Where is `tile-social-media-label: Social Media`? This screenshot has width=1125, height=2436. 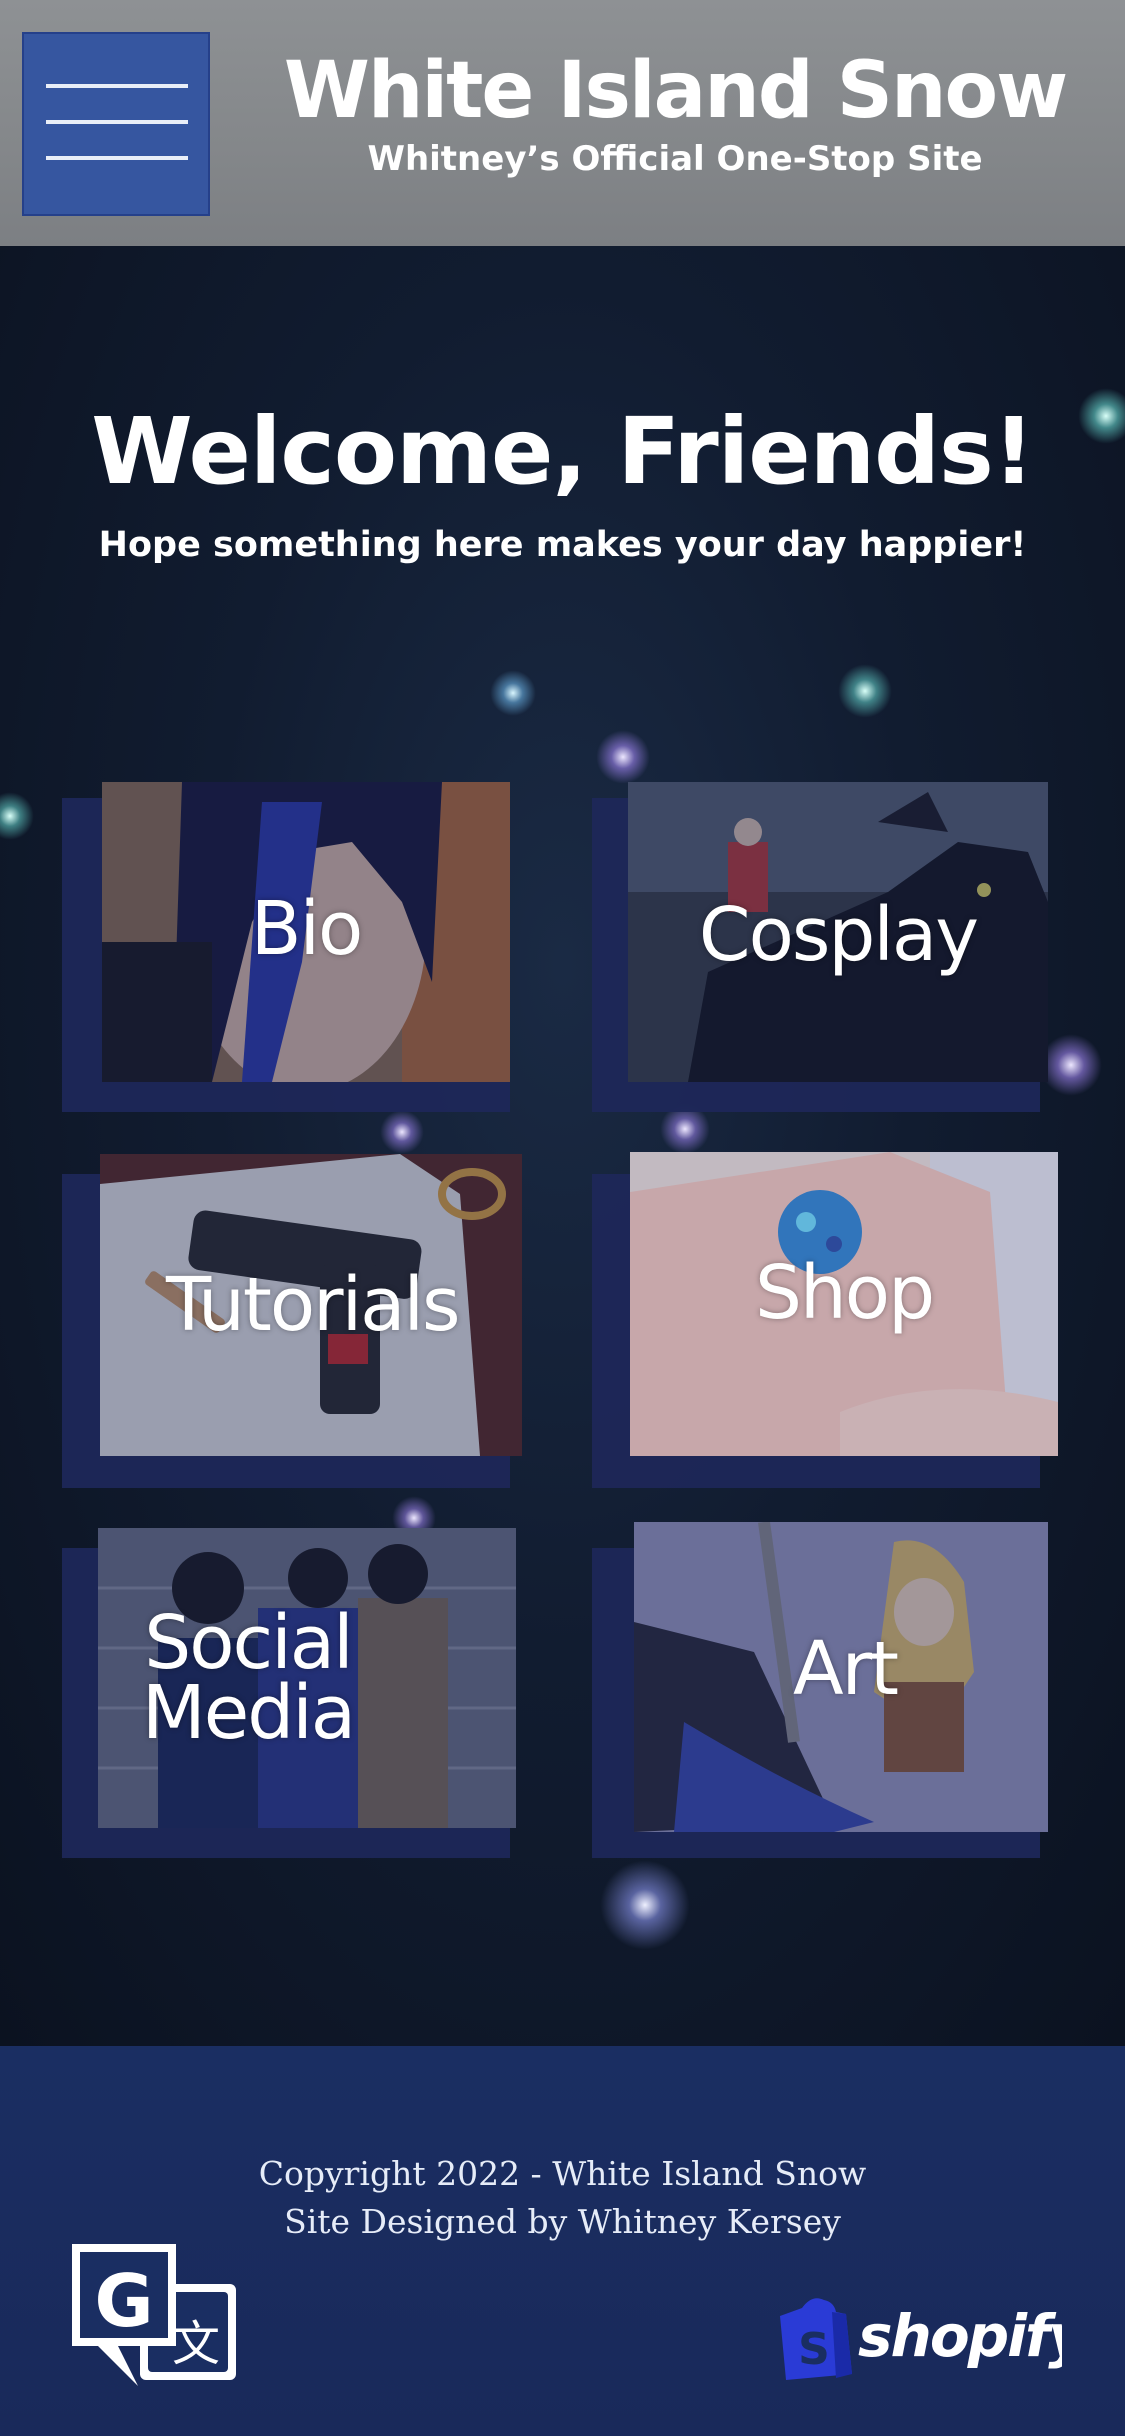 tile-social-media-label: Social Media is located at coordinates (248, 1678).